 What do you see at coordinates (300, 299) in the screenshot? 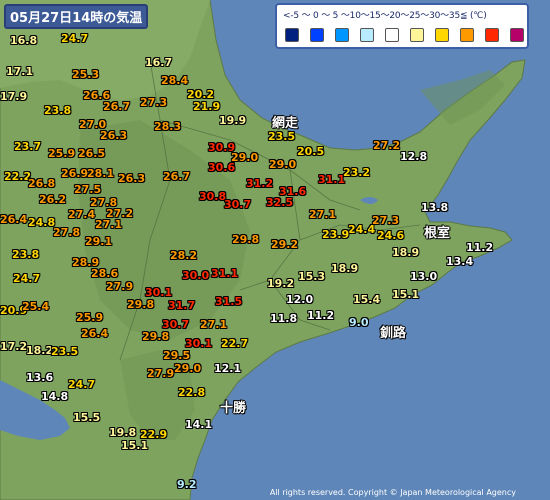
I see `temp-reading: 12.0` at bounding box center [300, 299].